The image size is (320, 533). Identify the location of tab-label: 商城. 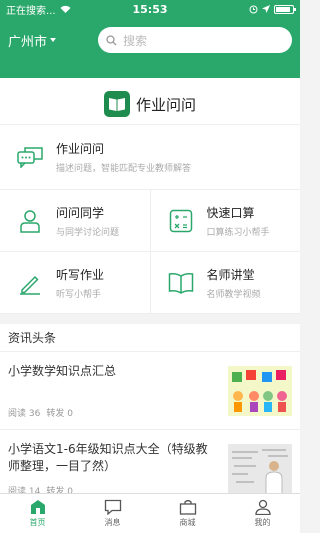
(187, 522).